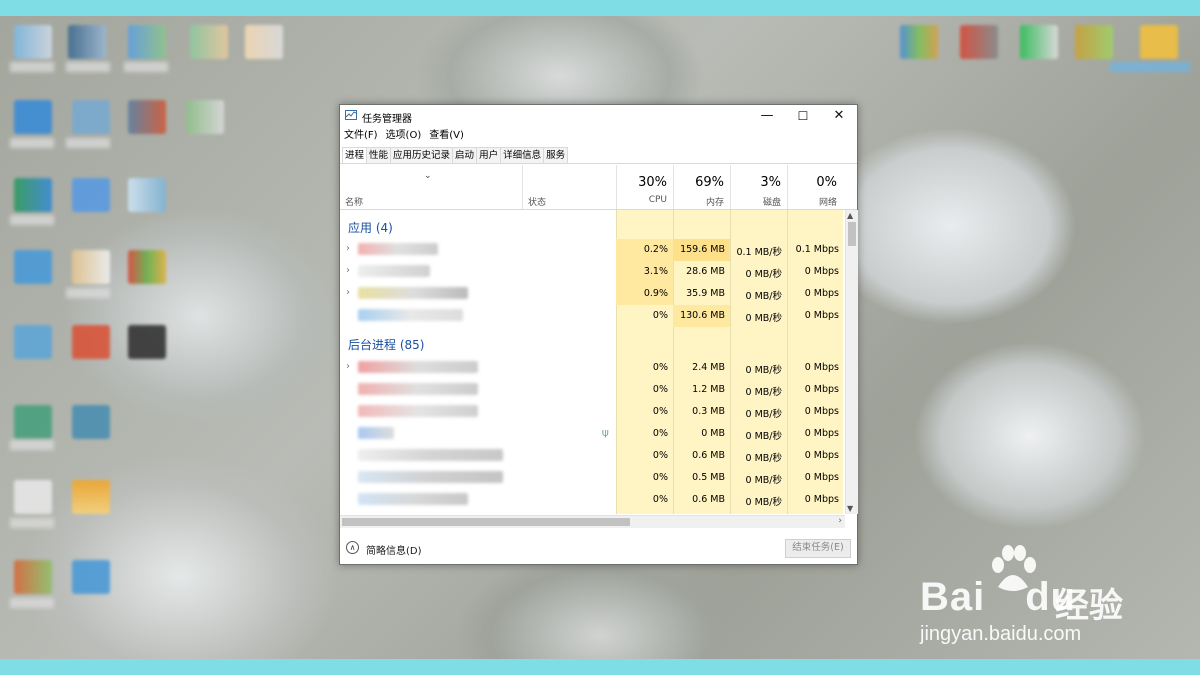  I want to click on task-manager-icon, so click(351, 115).